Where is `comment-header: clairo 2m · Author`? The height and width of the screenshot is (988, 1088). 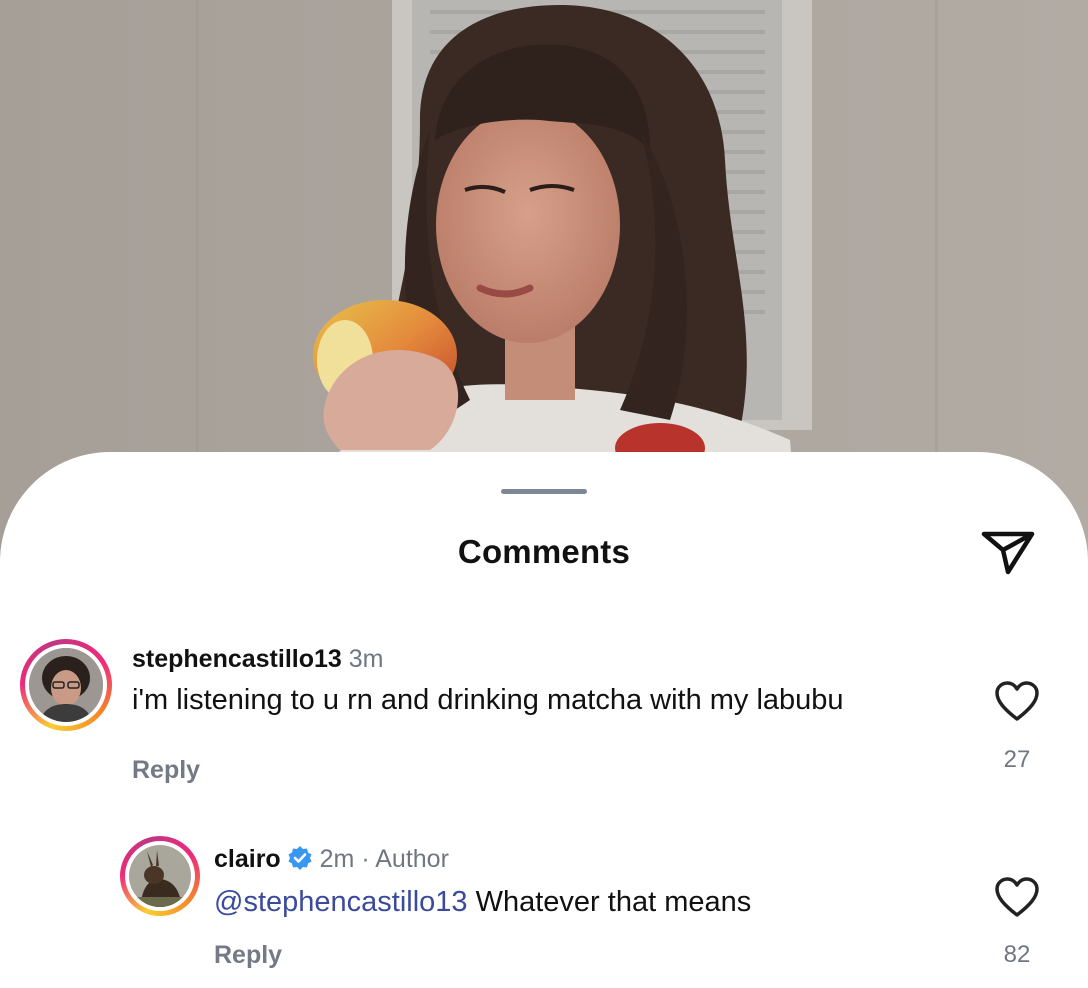 comment-header: clairo 2m · Author is located at coordinates (331, 859).